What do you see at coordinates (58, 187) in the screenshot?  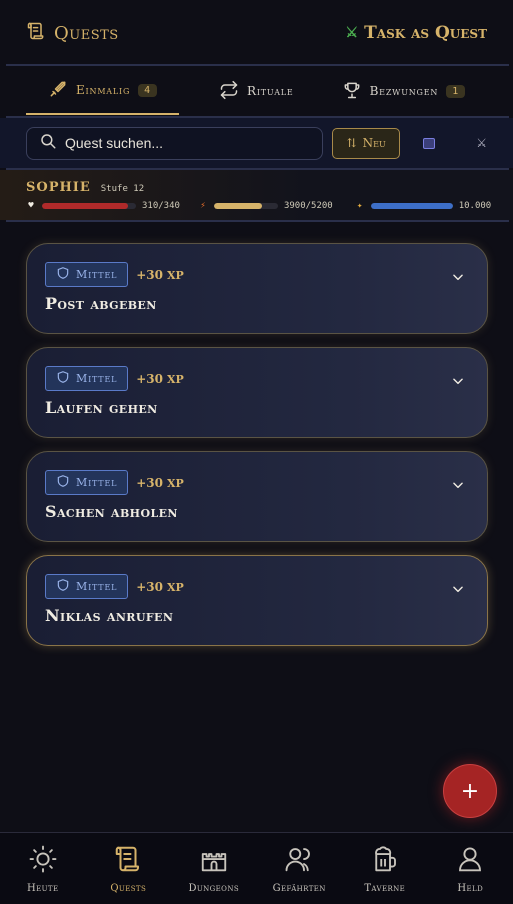 I see `hero-name: SOPHIE` at bounding box center [58, 187].